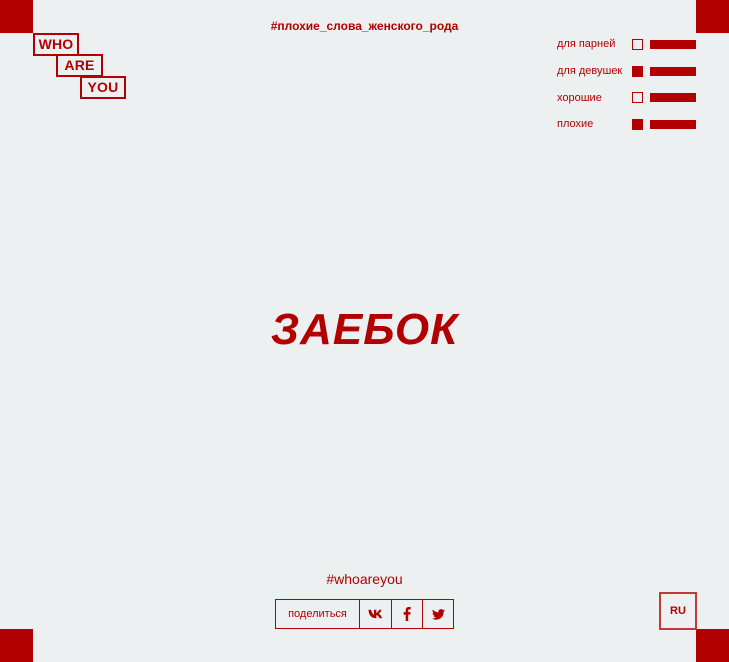 The width and height of the screenshot is (729, 662). What do you see at coordinates (364, 579) in the screenshot?
I see `site-hashtag: #whoareyou` at bounding box center [364, 579].